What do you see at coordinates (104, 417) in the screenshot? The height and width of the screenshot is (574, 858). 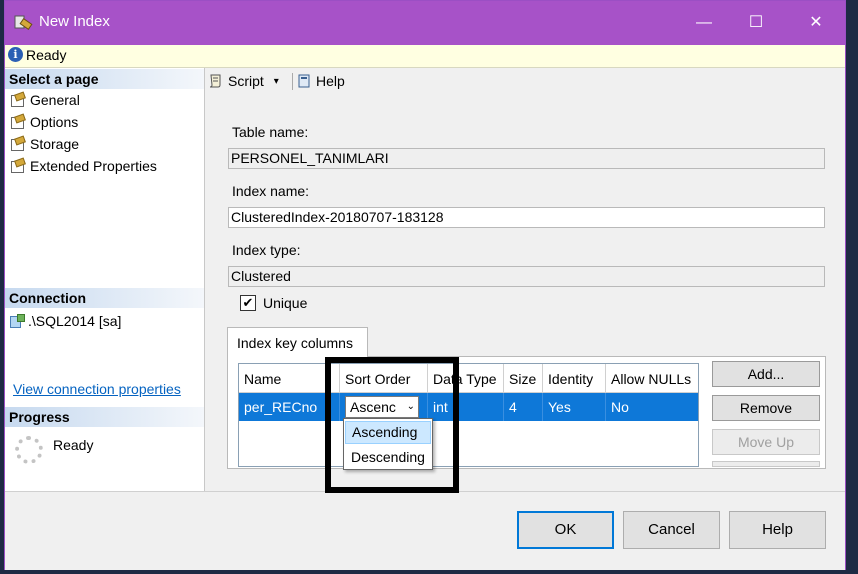 I see `progress-header: Progress` at bounding box center [104, 417].